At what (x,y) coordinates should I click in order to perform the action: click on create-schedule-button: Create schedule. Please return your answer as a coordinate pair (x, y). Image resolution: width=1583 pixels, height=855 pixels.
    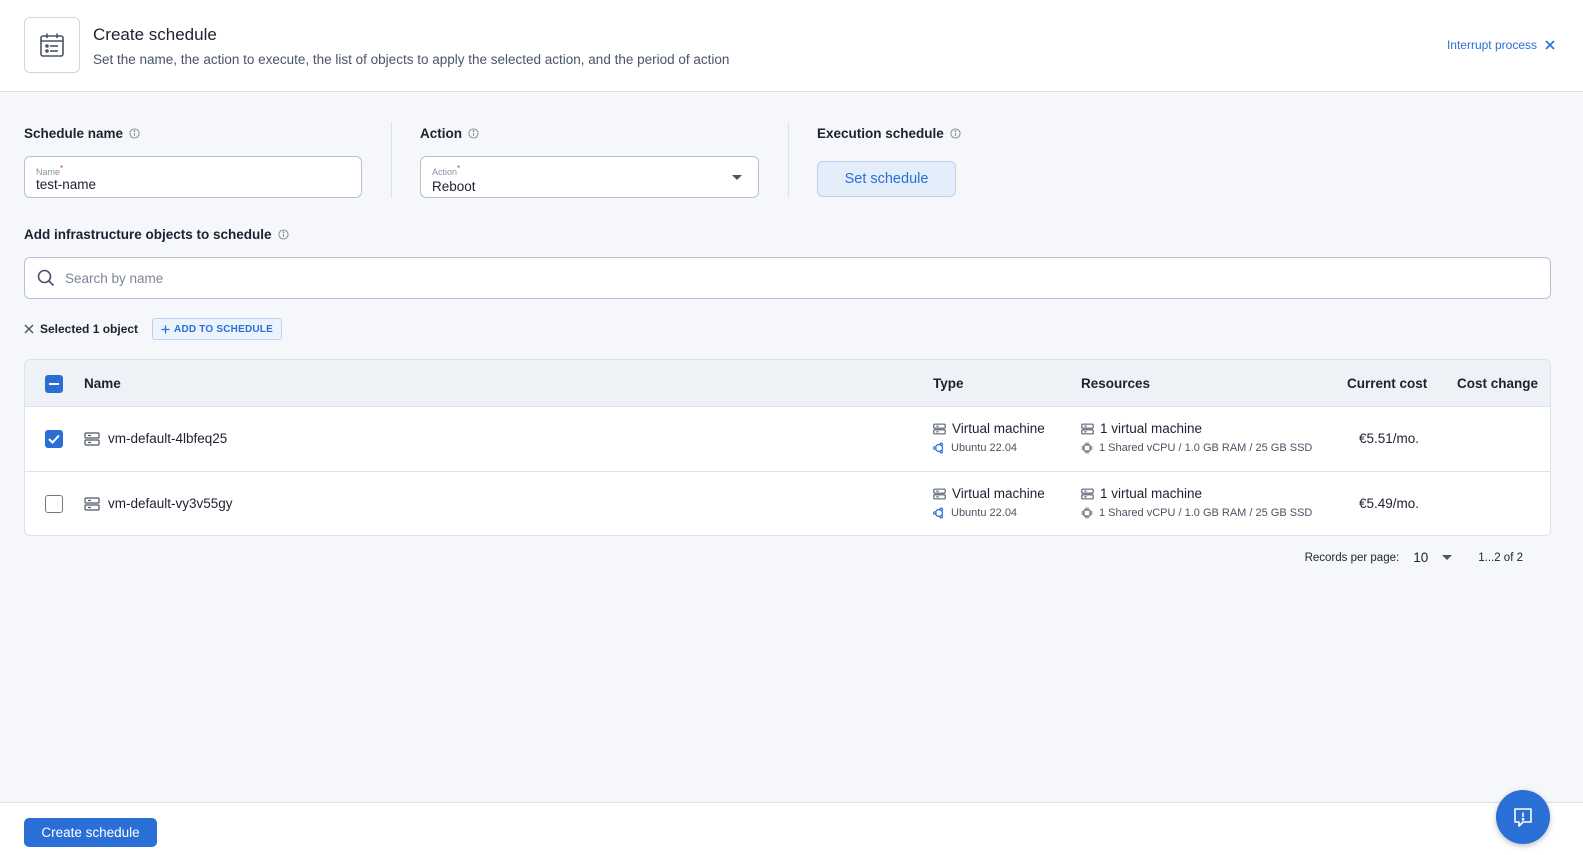
    Looking at the image, I should click on (90, 832).